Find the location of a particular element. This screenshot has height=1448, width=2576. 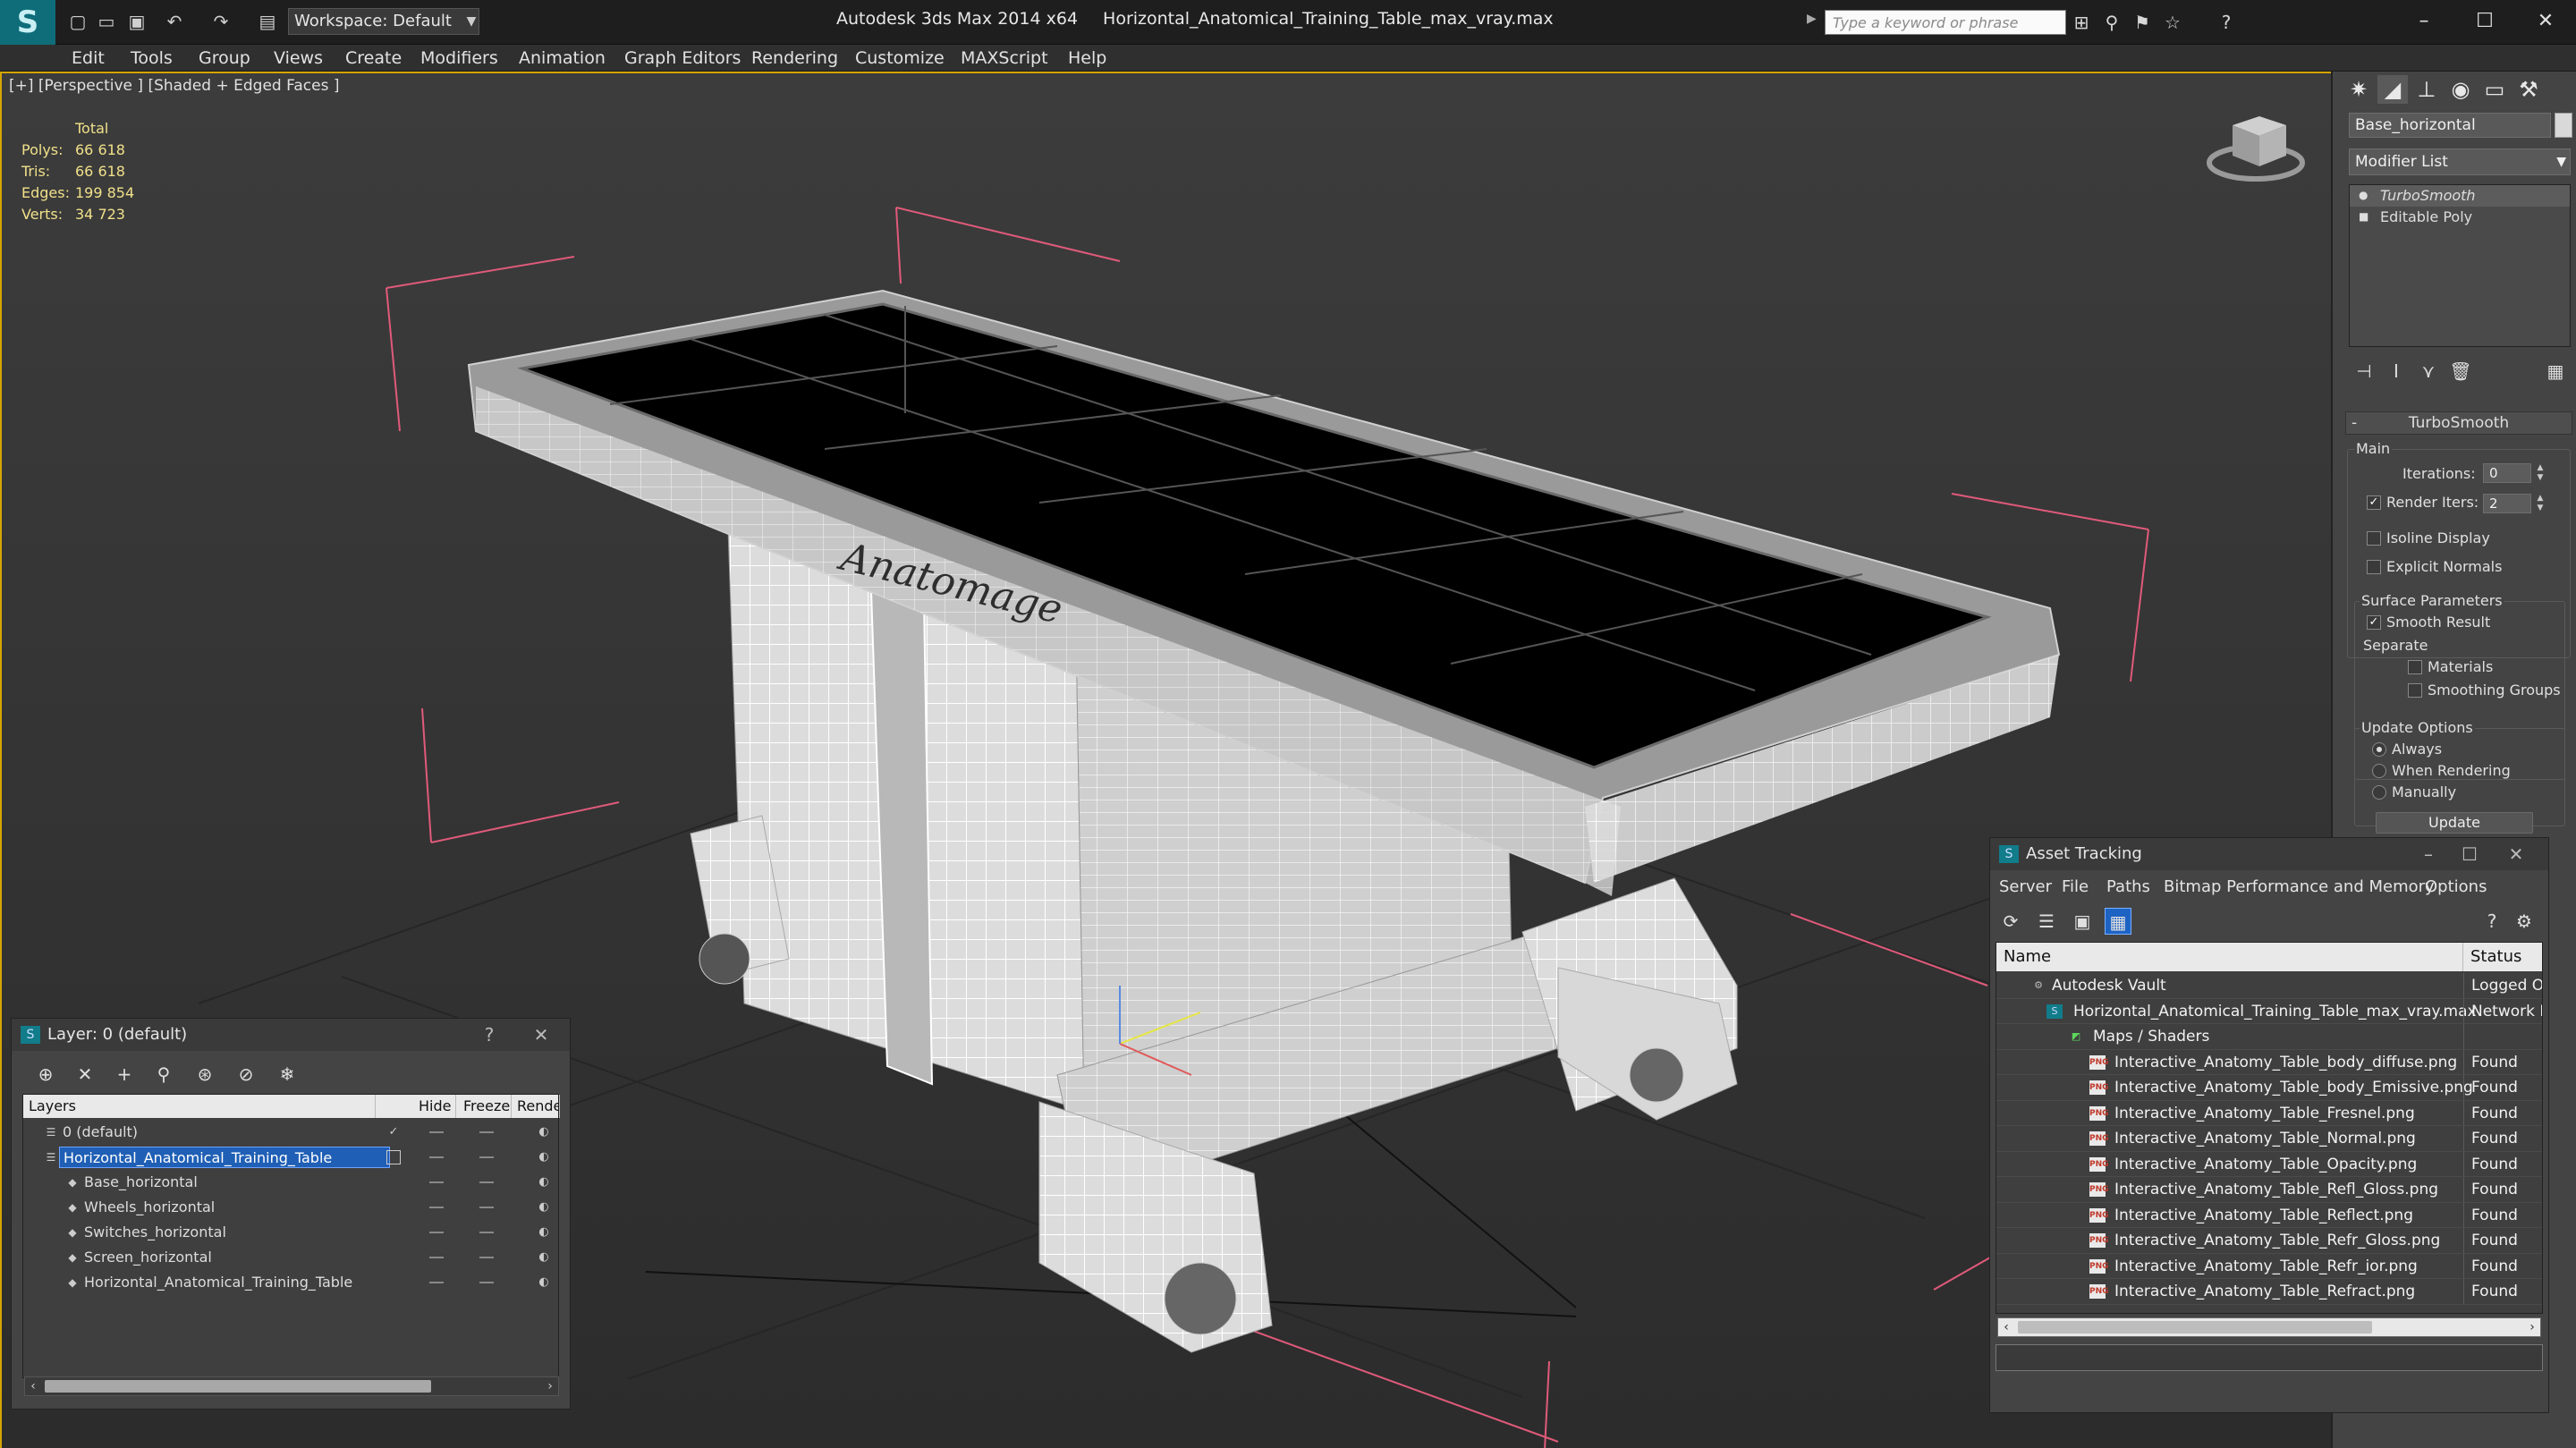

column-name: Name is located at coordinates (2229, 957).